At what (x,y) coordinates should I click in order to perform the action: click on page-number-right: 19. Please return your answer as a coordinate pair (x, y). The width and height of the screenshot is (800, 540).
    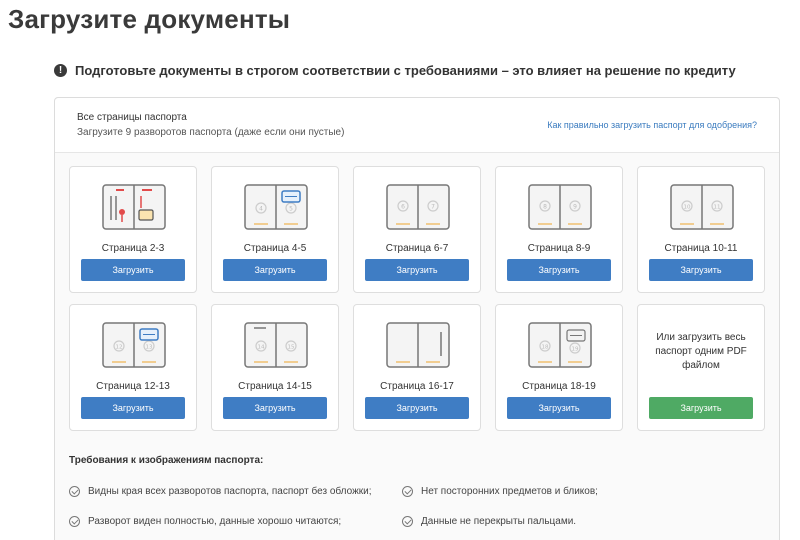
    Looking at the image, I should click on (575, 350).